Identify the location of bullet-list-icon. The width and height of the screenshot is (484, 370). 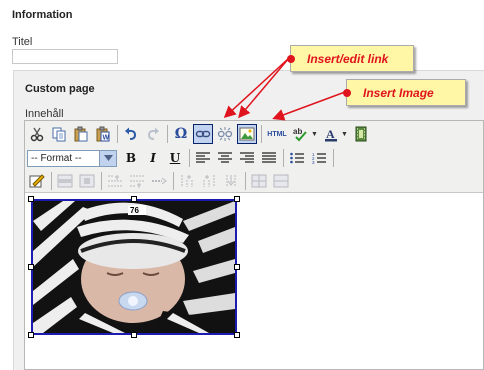
(297, 158).